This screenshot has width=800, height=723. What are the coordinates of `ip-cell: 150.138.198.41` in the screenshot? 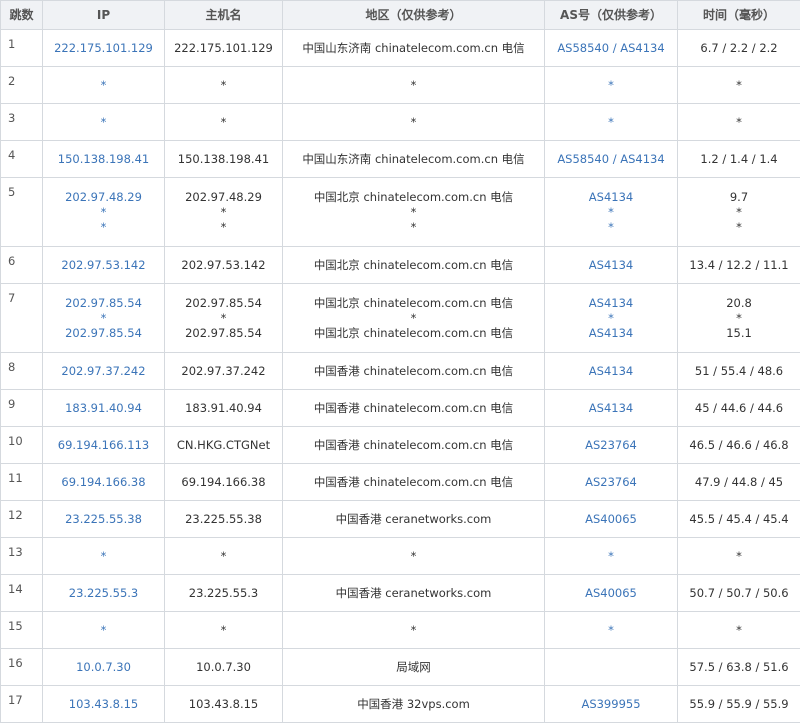 It's located at (104, 159).